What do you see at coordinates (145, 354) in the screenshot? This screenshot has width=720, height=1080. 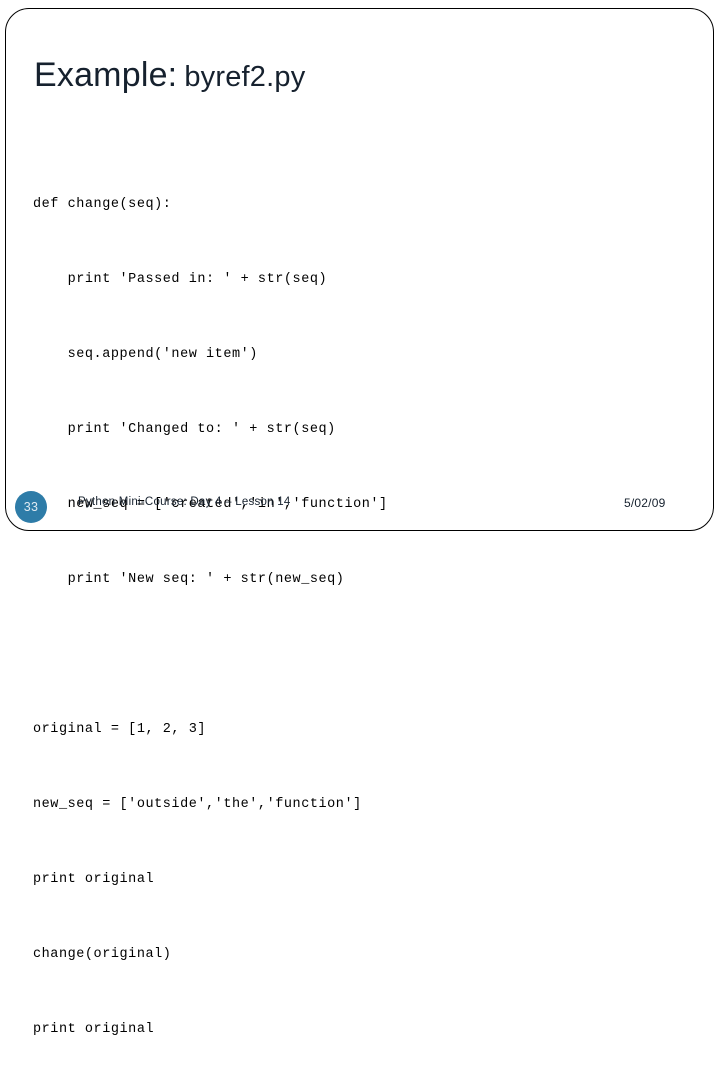 I see `code-line: seq.append('new item')` at bounding box center [145, 354].